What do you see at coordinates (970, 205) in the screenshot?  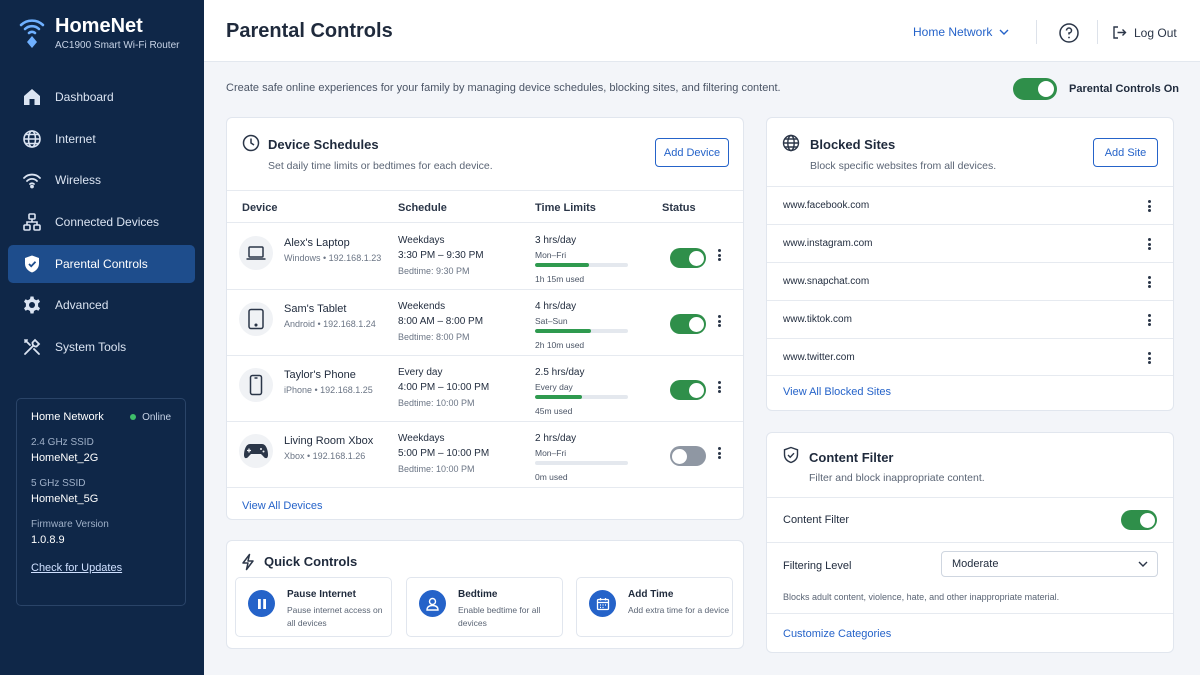 I see `list-item: www.facebook.com` at bounding box center [970, 205].